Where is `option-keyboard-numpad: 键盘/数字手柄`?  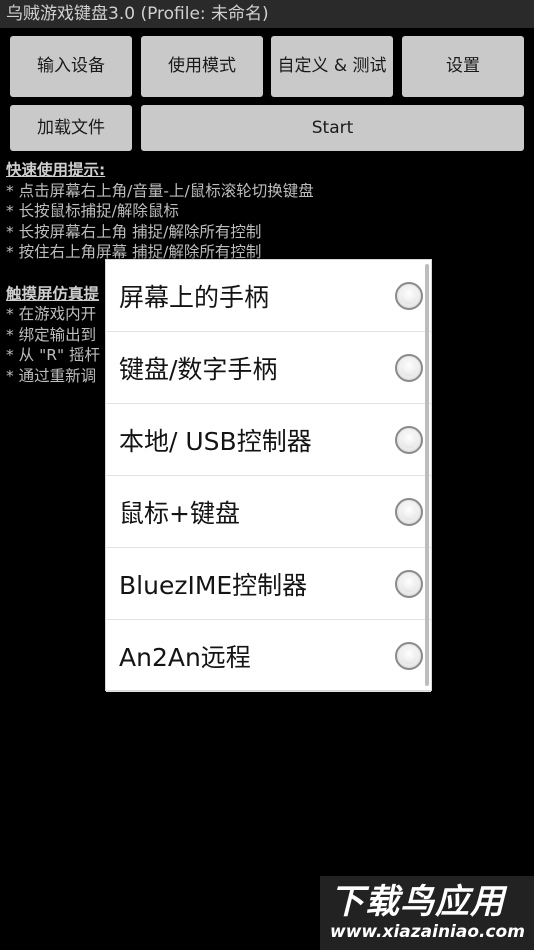 option-keyboard-numpad: 键盘/数字手柄 is located at coordinates (268, 368).